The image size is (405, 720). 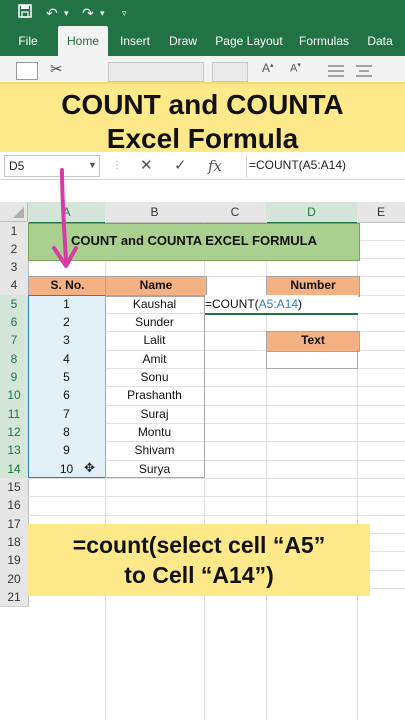 I want to click on instruction-line1: =count(select cell “A5”, so click(x=199, y=545).